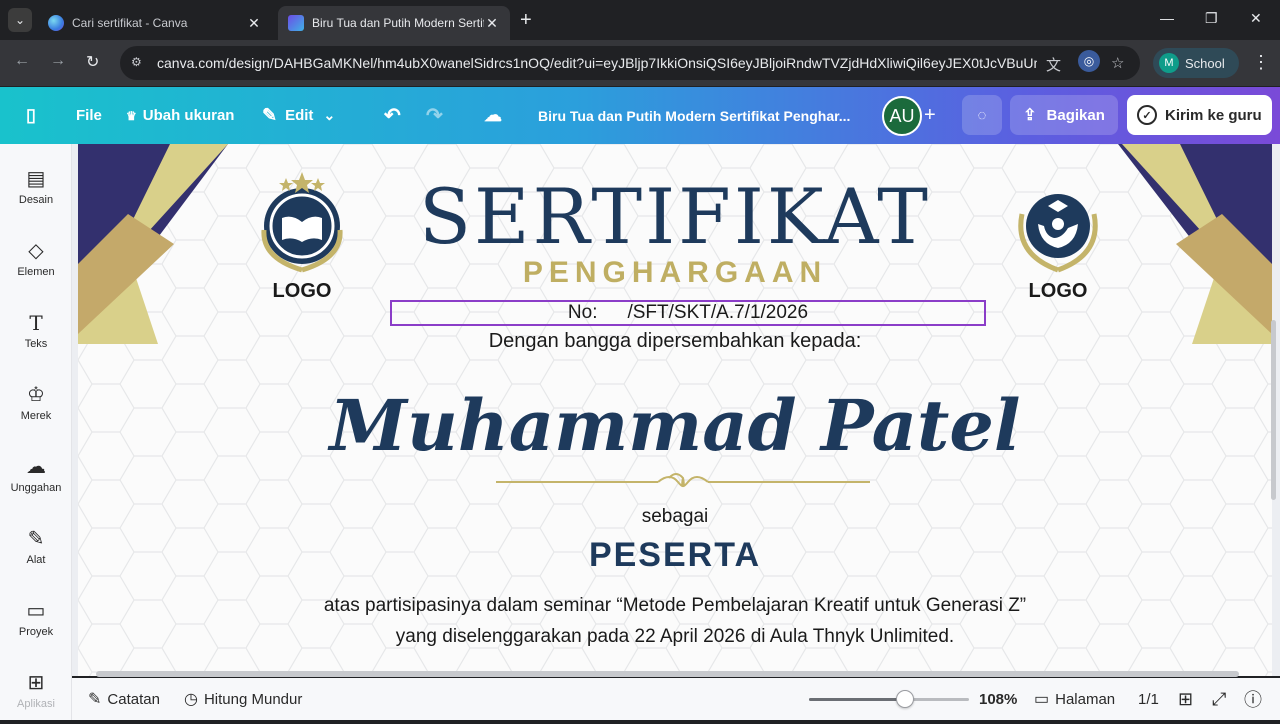  I want to click on sidebar-item-alat: ✎ Alat, so click(36, 550).